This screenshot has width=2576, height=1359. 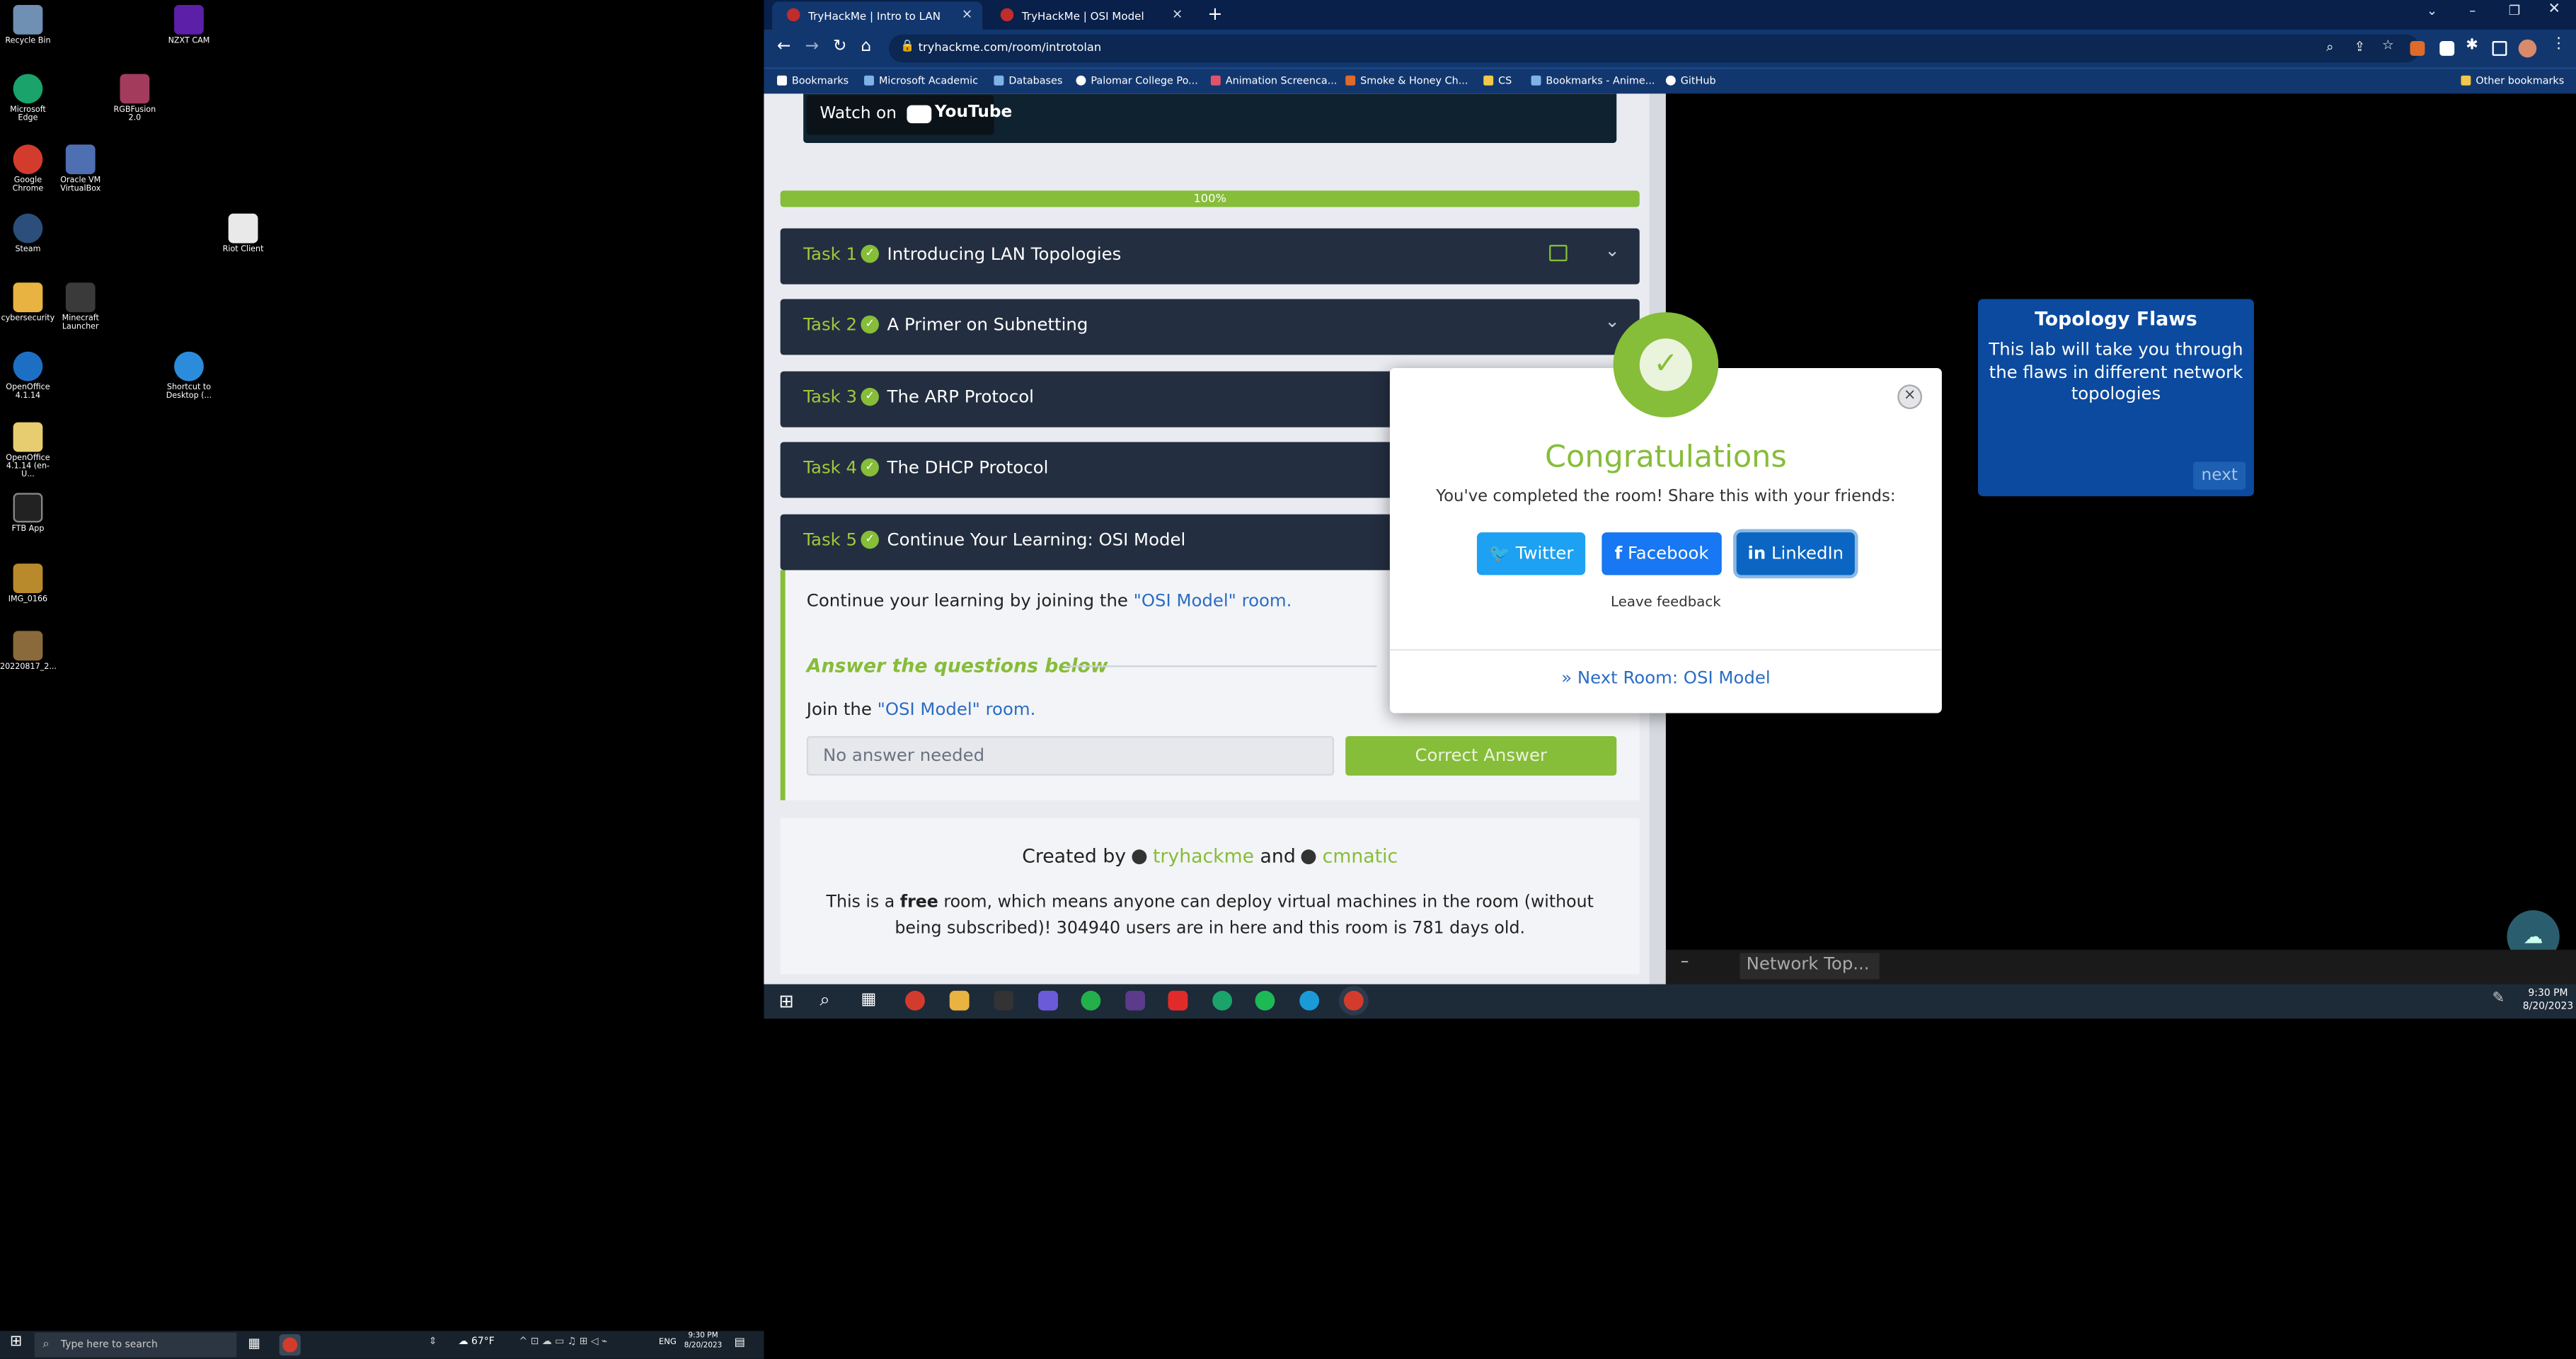 I want to click on bookmark-microsoft-academic: Microsoft Academic, so click(x=921, y=81).